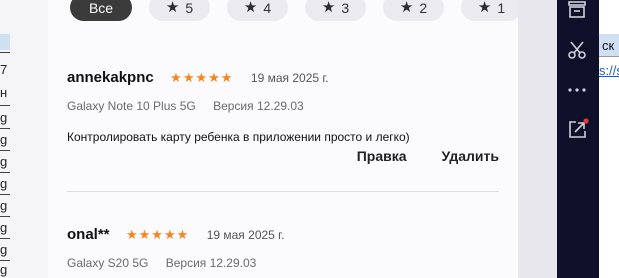  I want to click on background-sheet-left: 7 н g g g g g g g g, so click(24, 139).